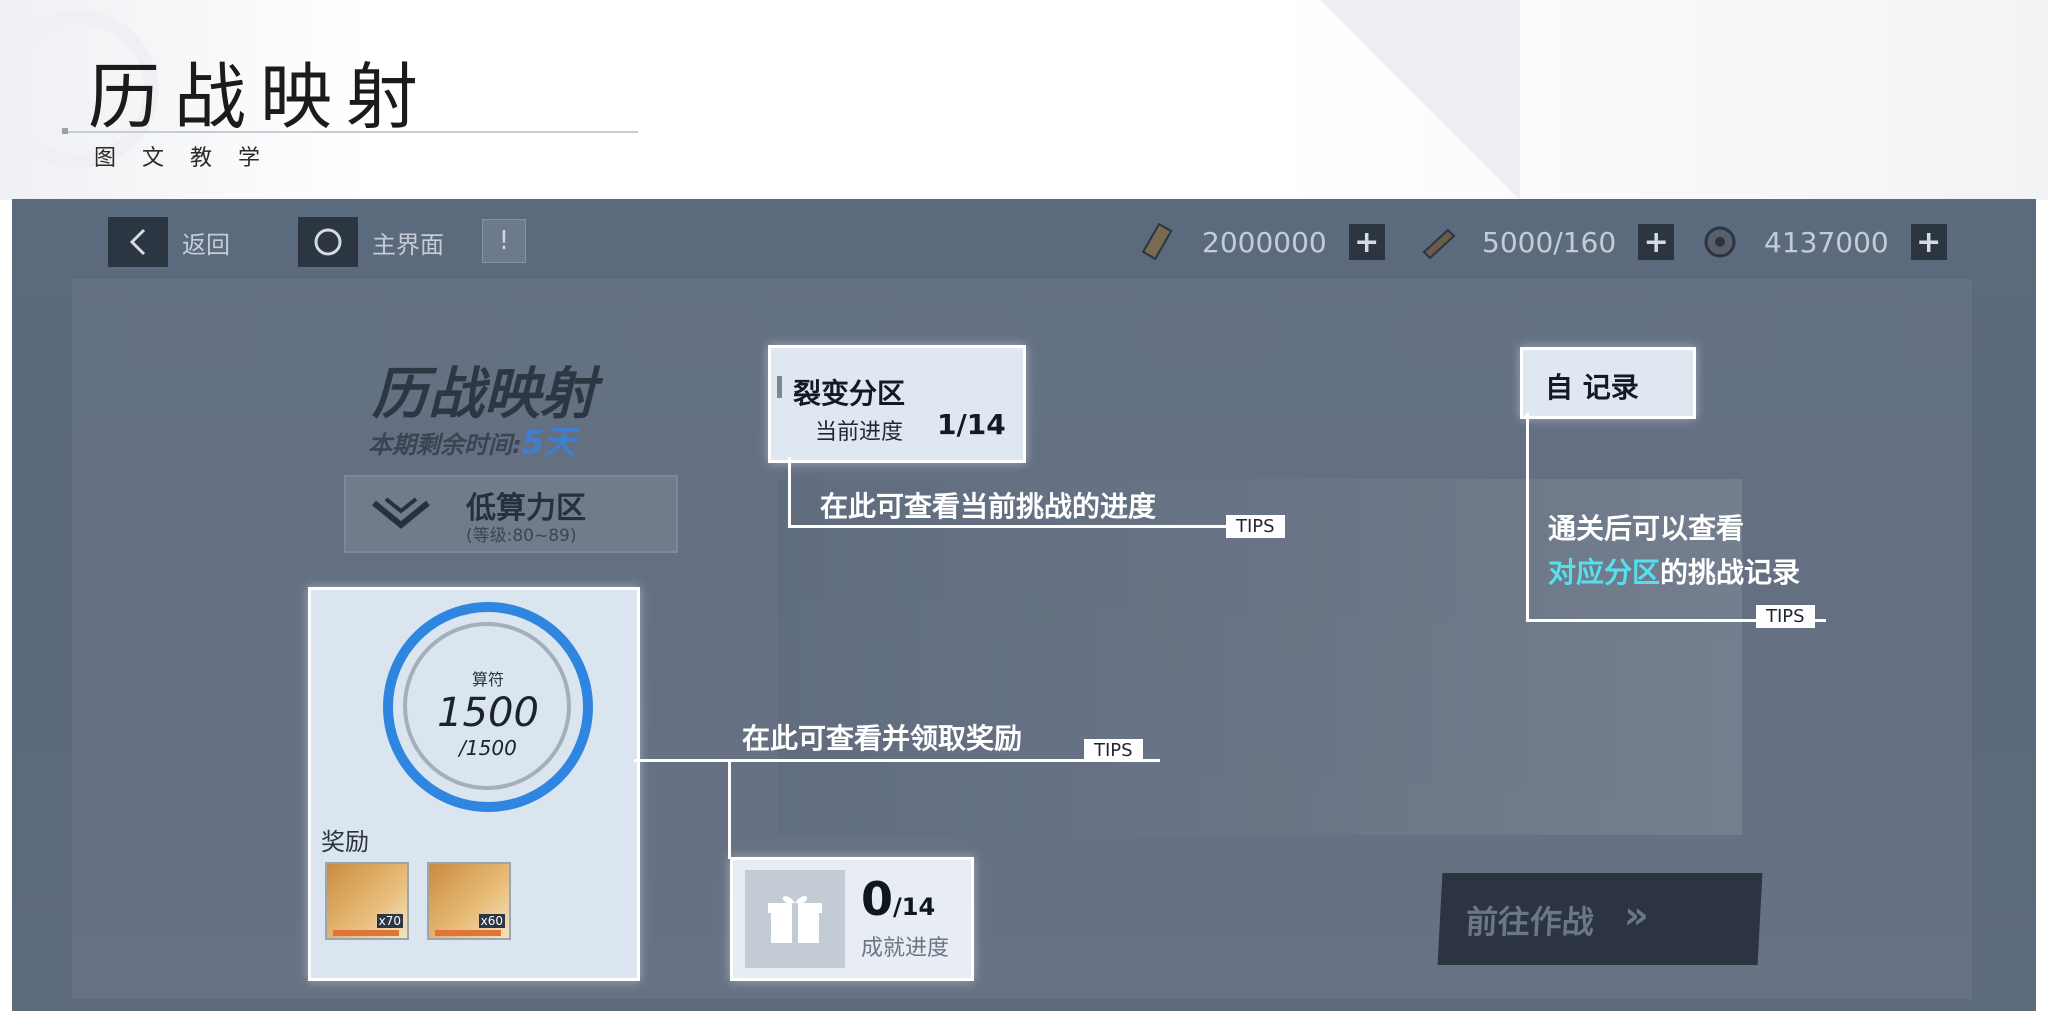  What do you see at coordinates (488, 748) in the screenshot?
I see `currency-total: /1500` at bounding box center [488, 748].